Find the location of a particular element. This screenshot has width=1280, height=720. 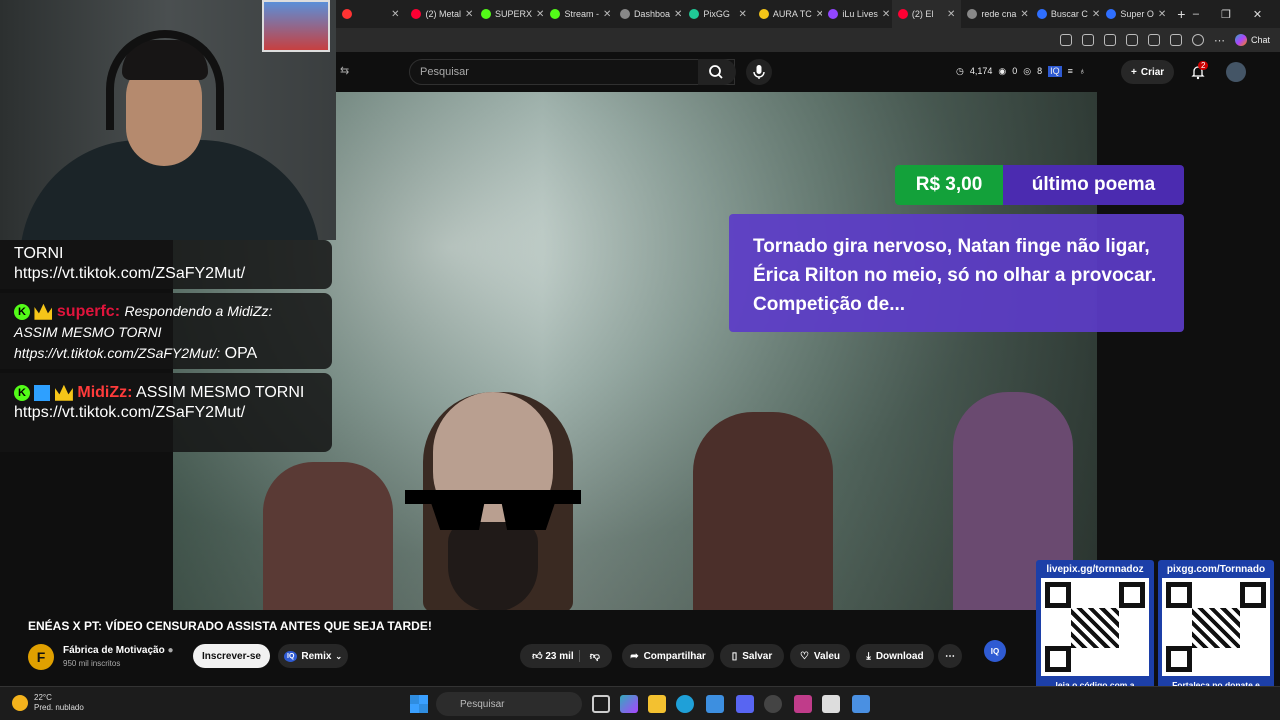

channel-avatar: F is located at coordinates (41, 657).